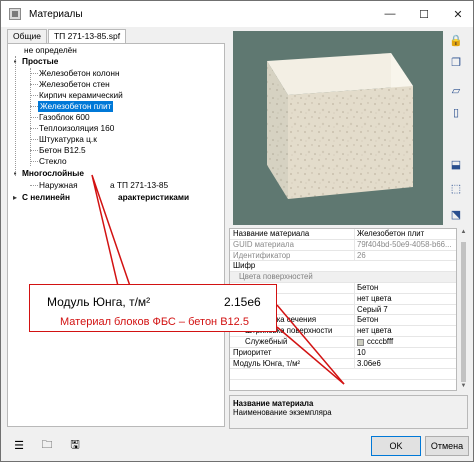  Describe the element at coordinates (237, 446) in the screenshot. I see `bottom-bar: ☰ 🗀 🖫 OK Отмена` at that location.